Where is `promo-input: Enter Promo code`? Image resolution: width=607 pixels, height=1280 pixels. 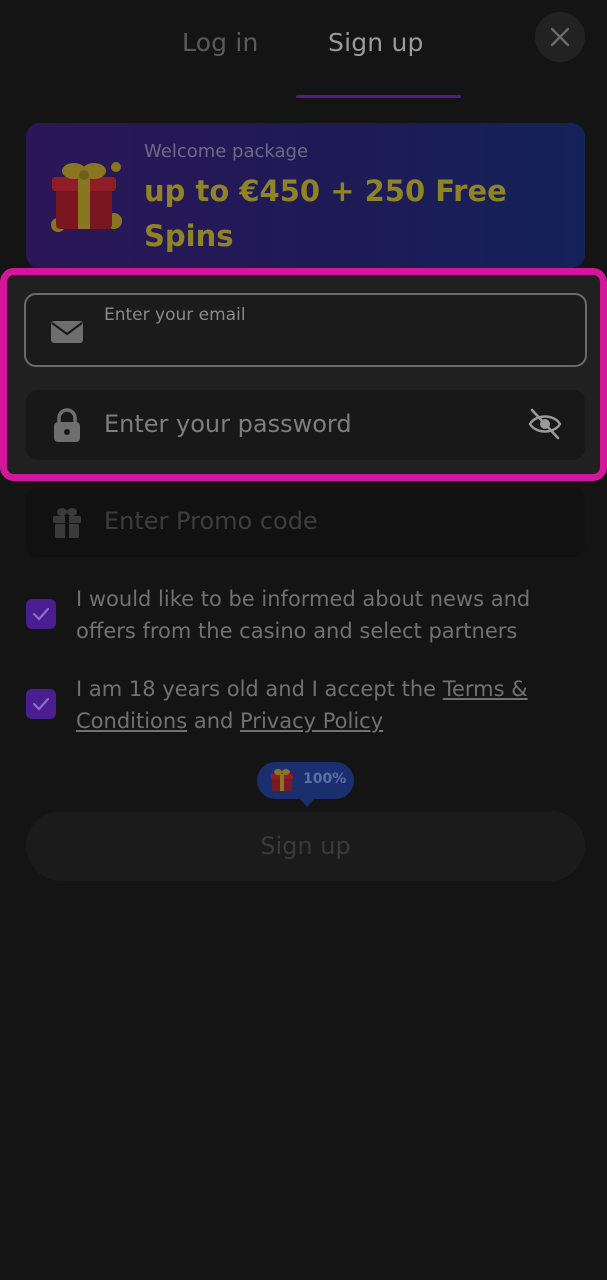 promo-input: Enter Promo code is located at coordinates (211, 521).